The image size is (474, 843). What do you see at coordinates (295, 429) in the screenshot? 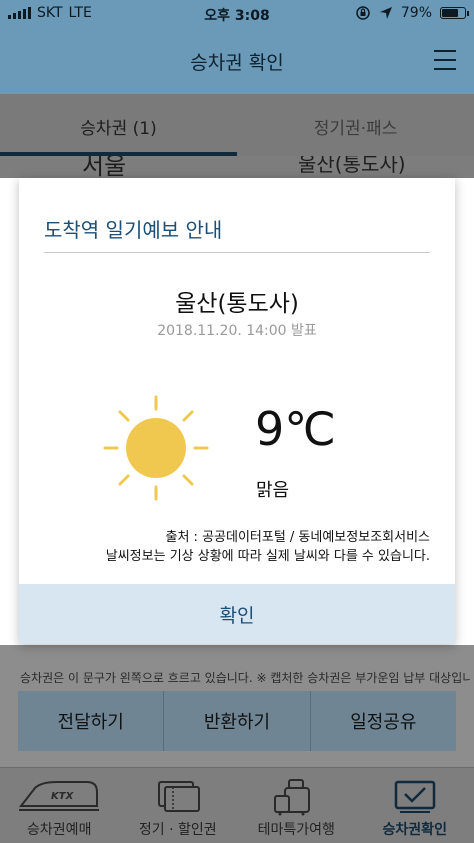
I see `temperature-value: 9℃` at bounding box center [295, 429].